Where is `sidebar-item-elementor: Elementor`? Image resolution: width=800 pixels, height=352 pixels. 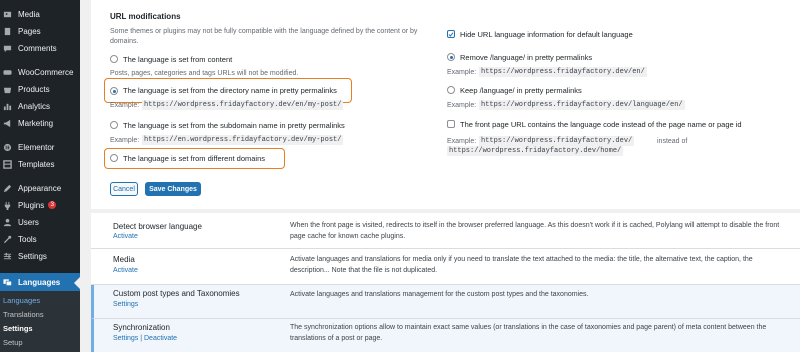
sidebar-item-elementor: Elementor is located at coordinates (40, 147).